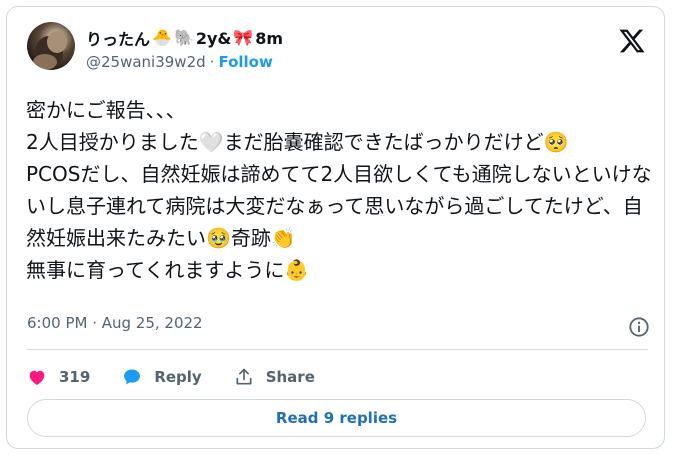 The height and width of the screenshot is (455, 673). I want to click on share-action: Share, so click(274, 377).